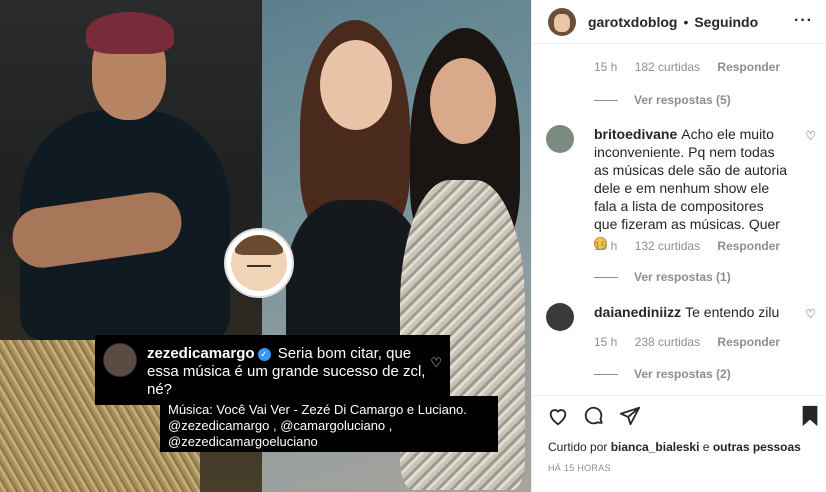 The width and height of the screenshot is (826, 492). I want to click on comment-likes: 238 curtidas, so click(667, 342).